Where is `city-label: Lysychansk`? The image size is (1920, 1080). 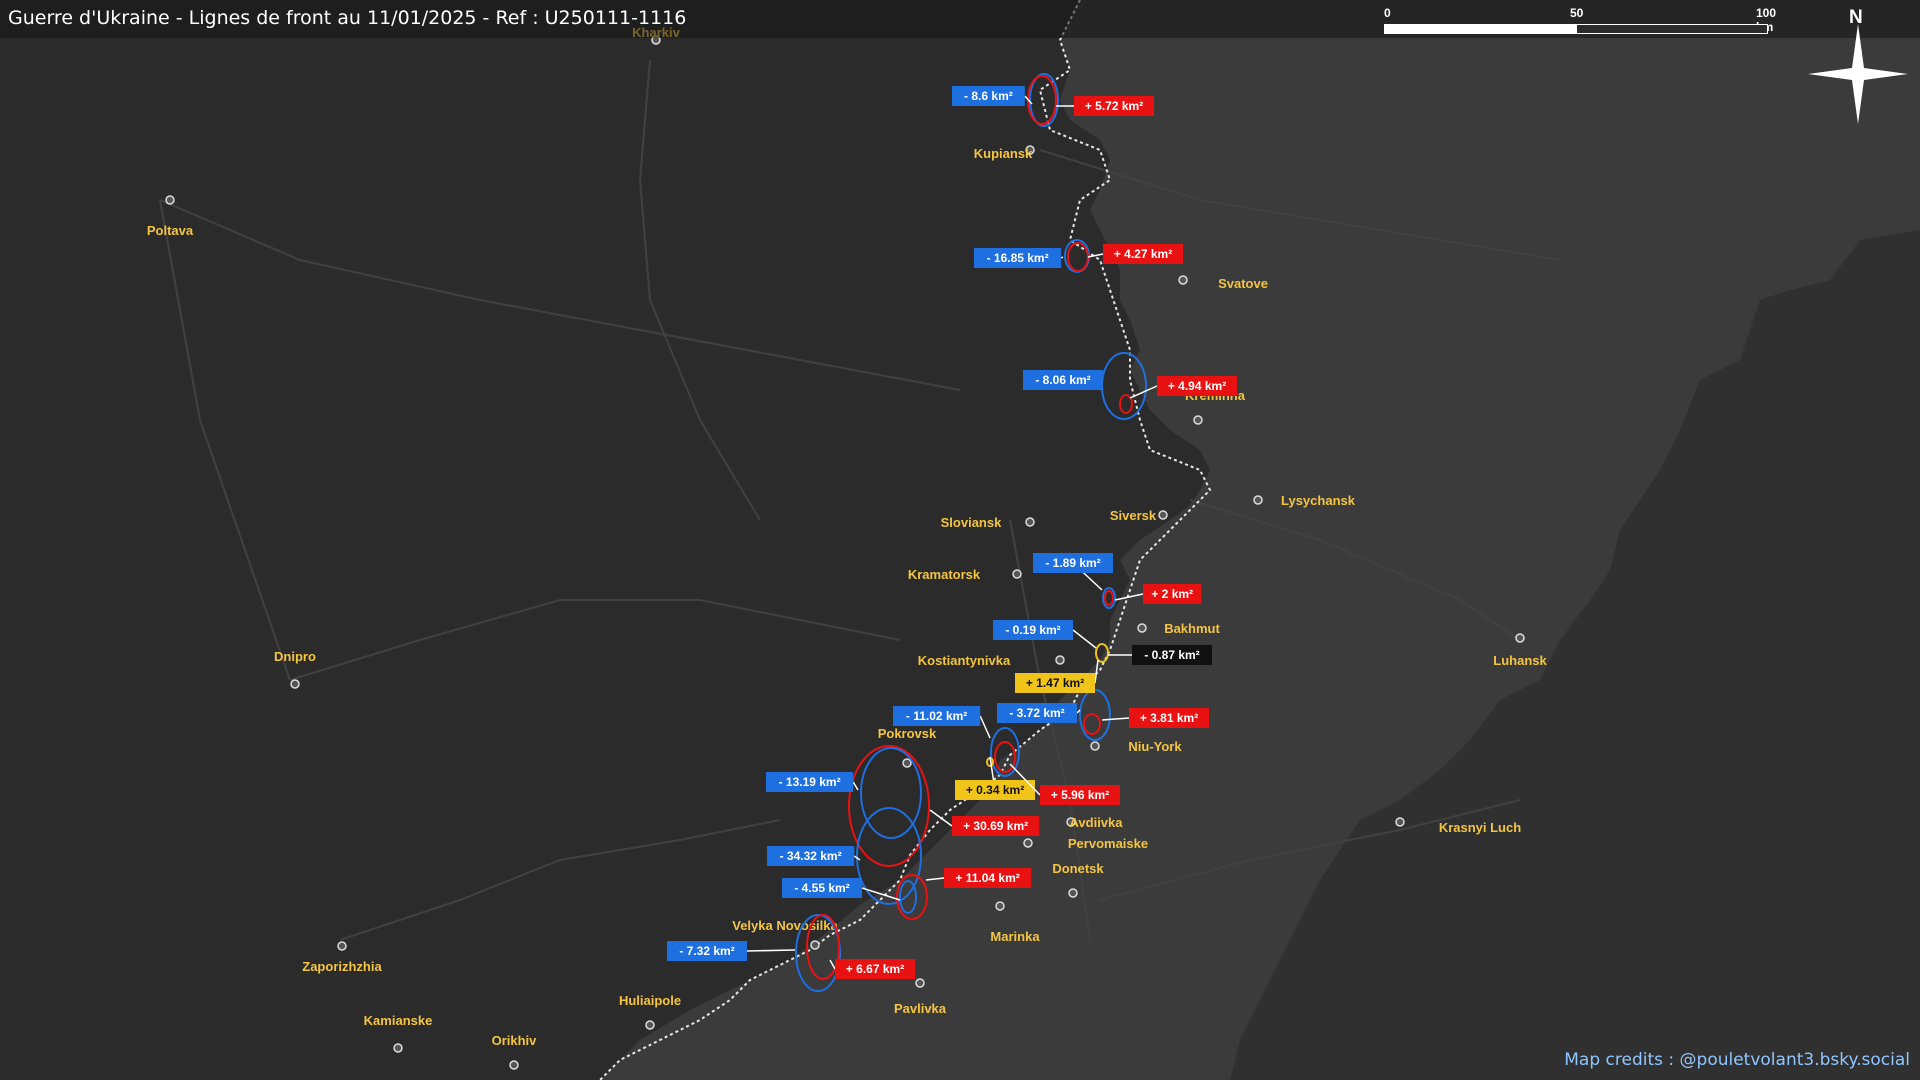 city-label: Lysychansk is located at coordinates (1318, 500).